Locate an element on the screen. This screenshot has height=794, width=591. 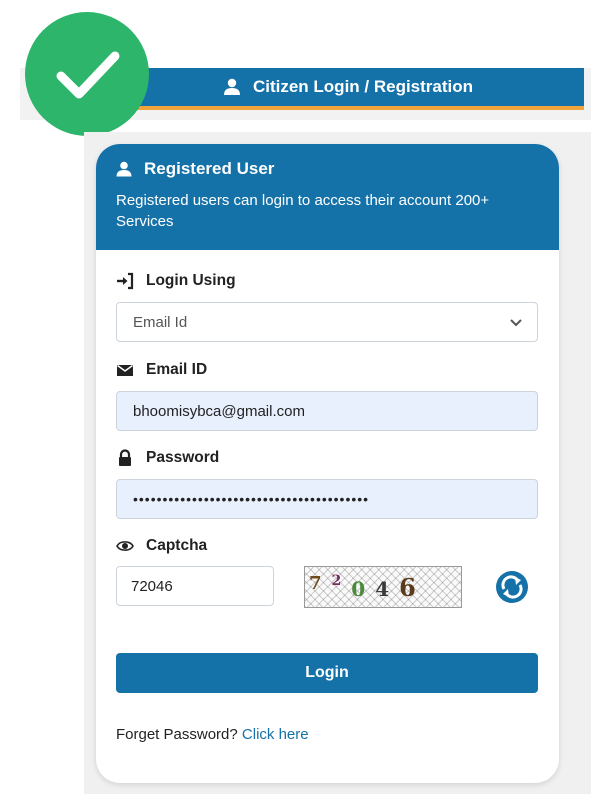
forget-password-text: Forget Password? is located at coordinates (177, 734).